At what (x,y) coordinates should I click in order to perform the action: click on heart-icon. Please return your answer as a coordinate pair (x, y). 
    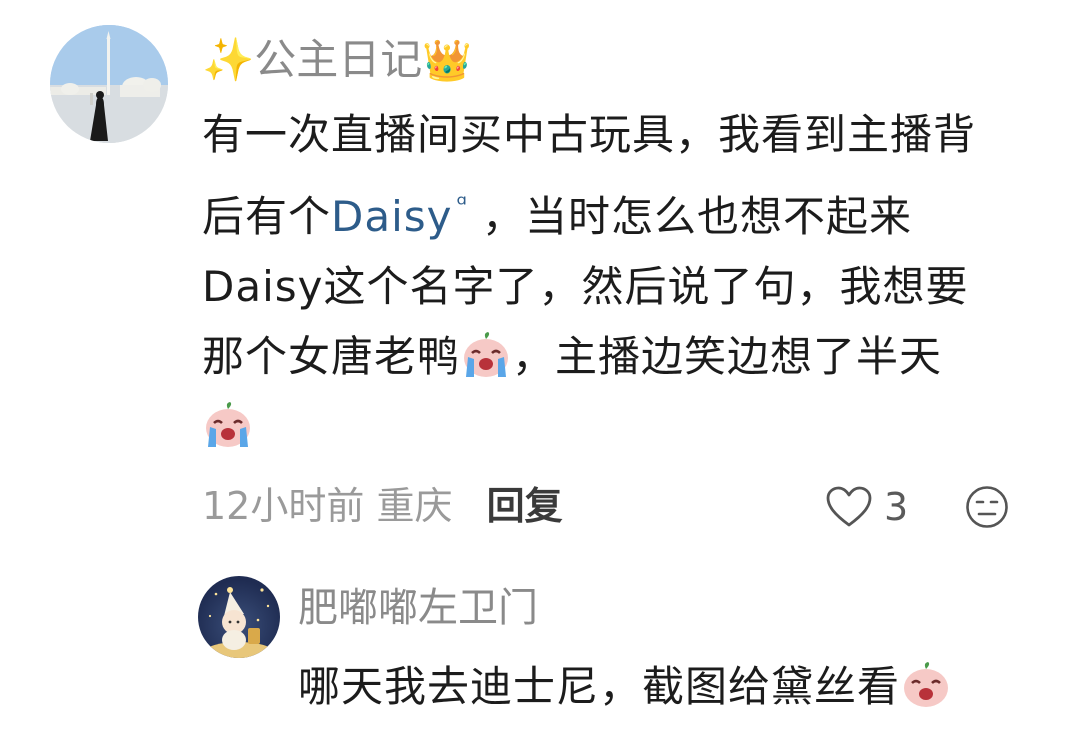
    Looking at the image, I should click on (849, 506).